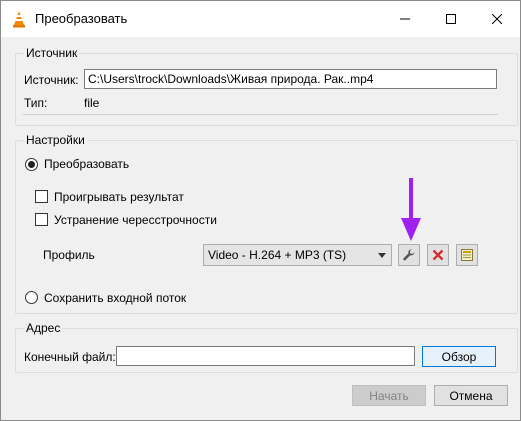 The width and height of the screenshot is (521, 421). What do you see at coordinates (260, 114) in the screenshot?
I see `source-separator` at bounding box center [260, 114].